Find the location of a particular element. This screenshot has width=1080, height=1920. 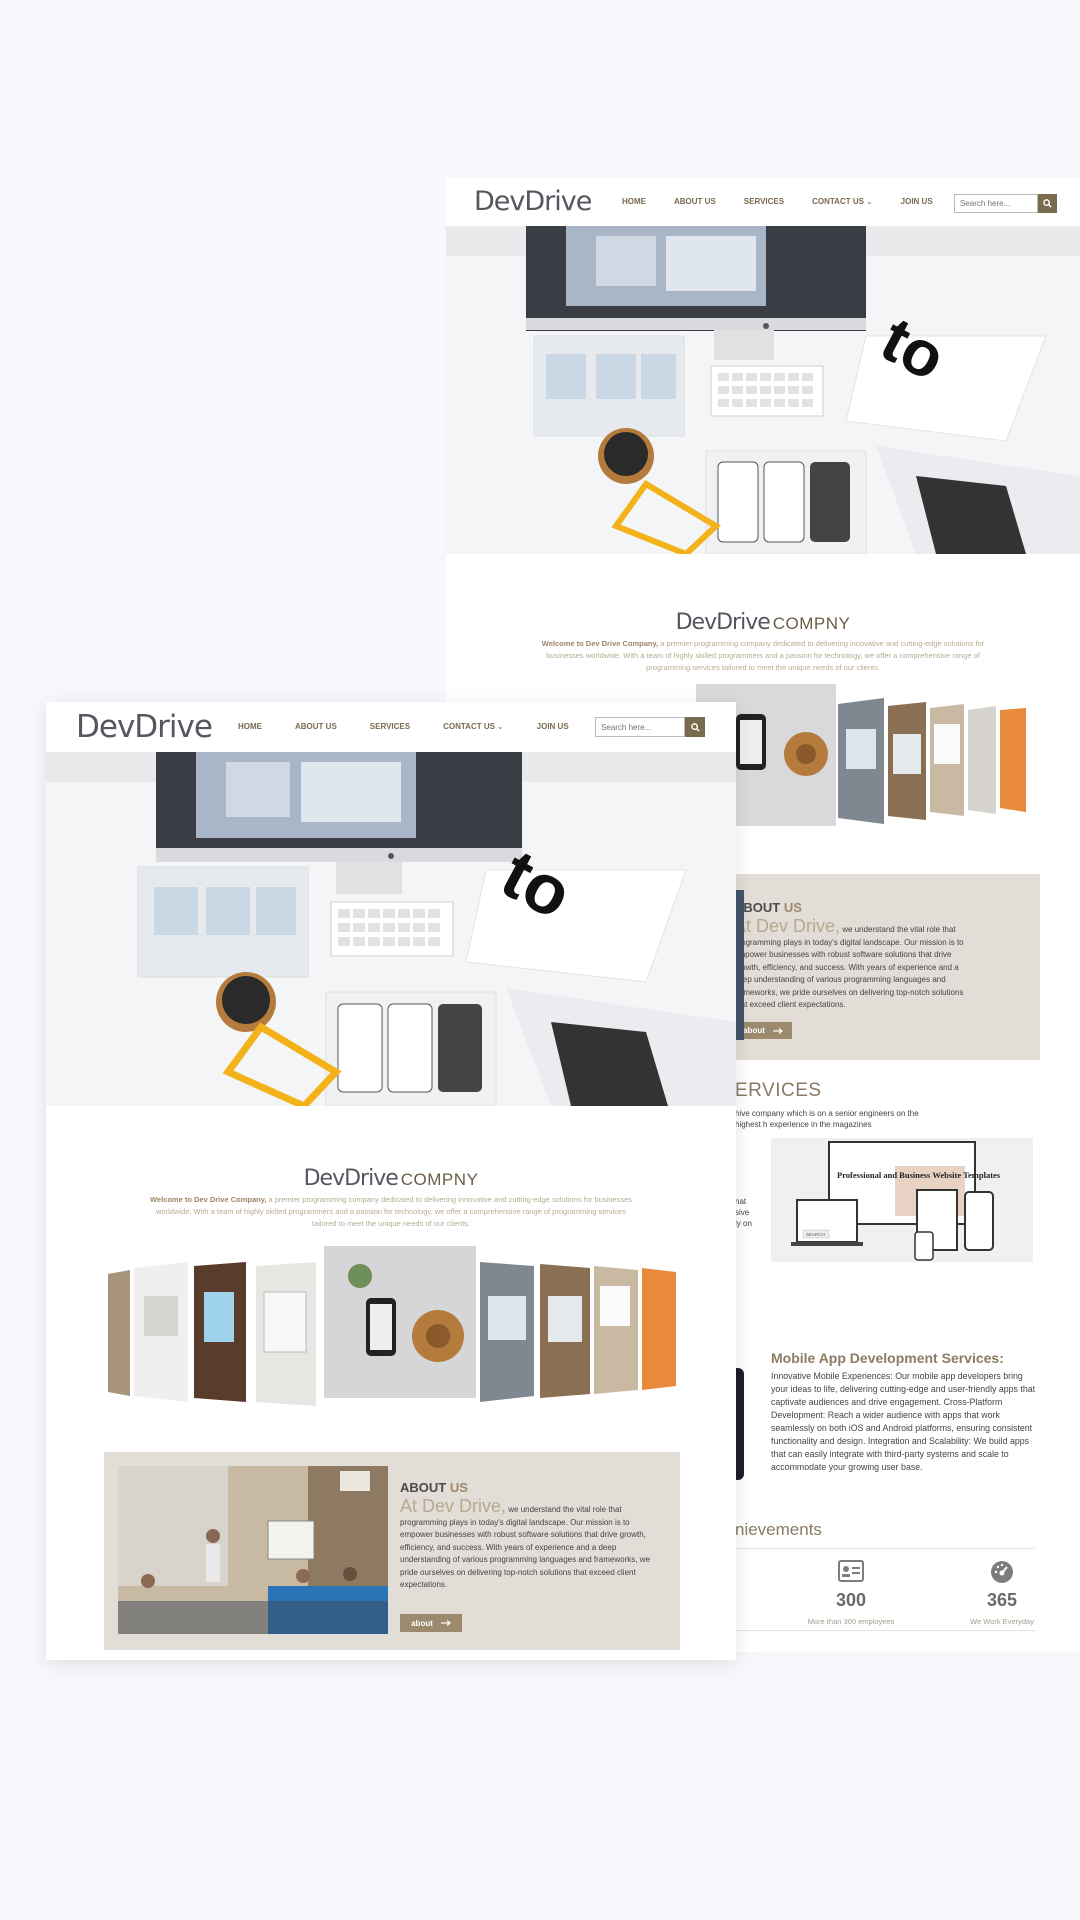

stat-employees: 300 More than 300 employees is located at coordinates (851, 1593).